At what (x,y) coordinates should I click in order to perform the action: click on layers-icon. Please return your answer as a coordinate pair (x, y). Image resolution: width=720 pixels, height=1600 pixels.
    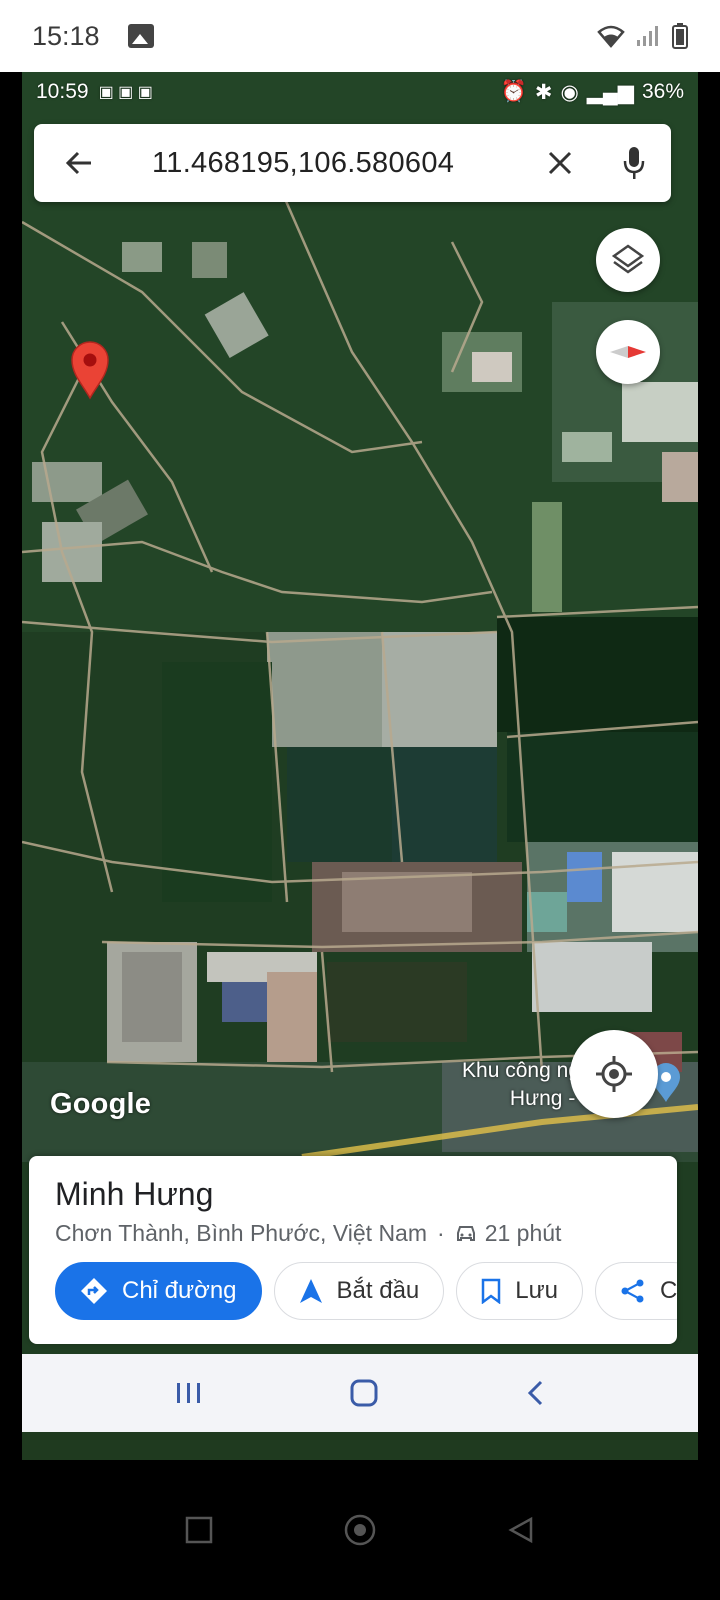
    Looking at the image, I should click on (628, 259).